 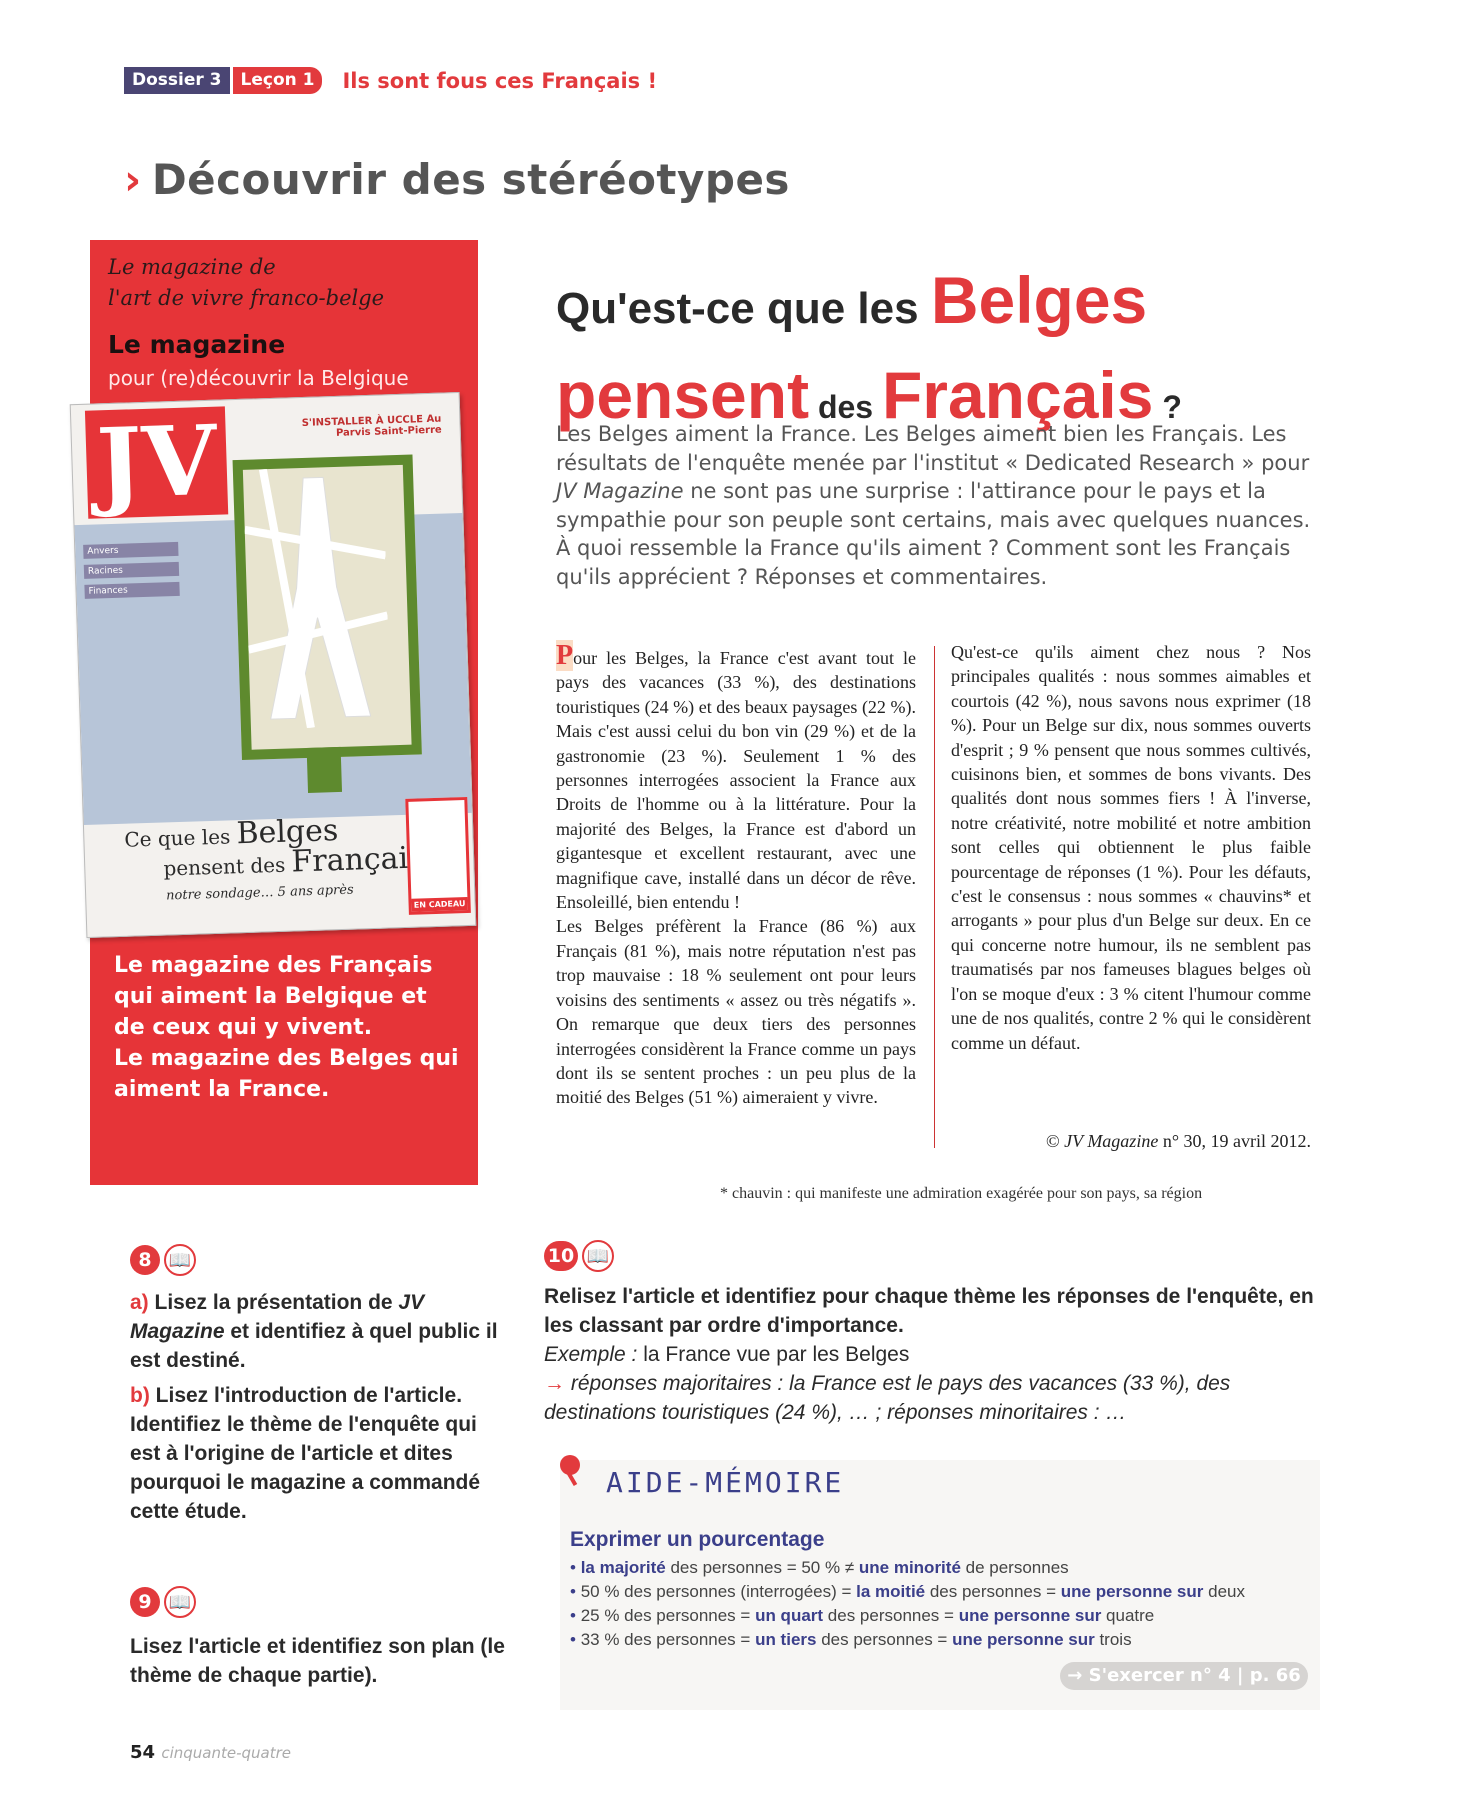 I want to click on item-letter: b), so click(x=140, y=1395).